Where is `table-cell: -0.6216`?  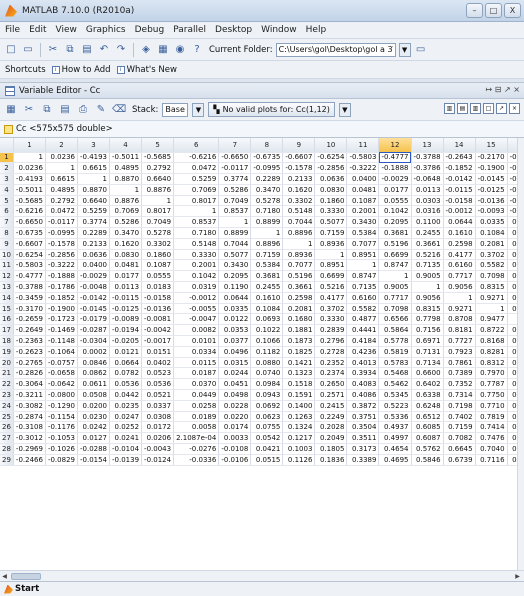
table-cell: -0.6216 is located at coordinates (29, 211).